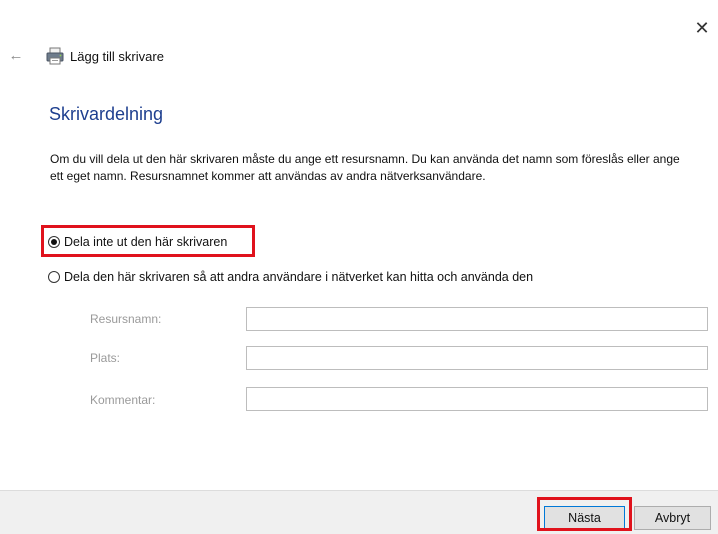  I want to click on window-title: Lägg till skrivare, so click(117, 56).